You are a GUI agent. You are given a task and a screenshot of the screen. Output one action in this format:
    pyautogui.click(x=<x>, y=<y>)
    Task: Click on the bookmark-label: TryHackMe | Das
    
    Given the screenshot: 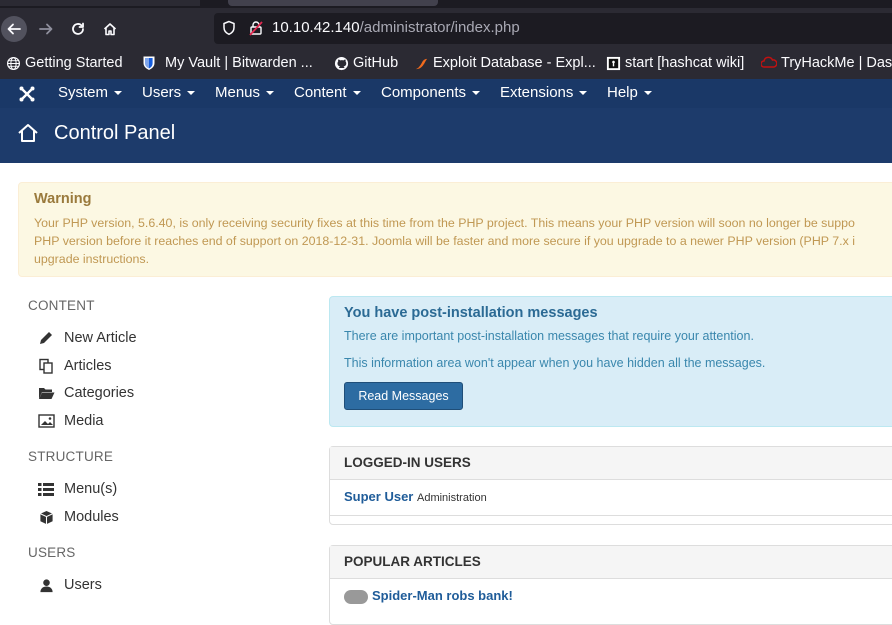 What is the action you would take?
    pyautogui.click(x=836, y=63)
    